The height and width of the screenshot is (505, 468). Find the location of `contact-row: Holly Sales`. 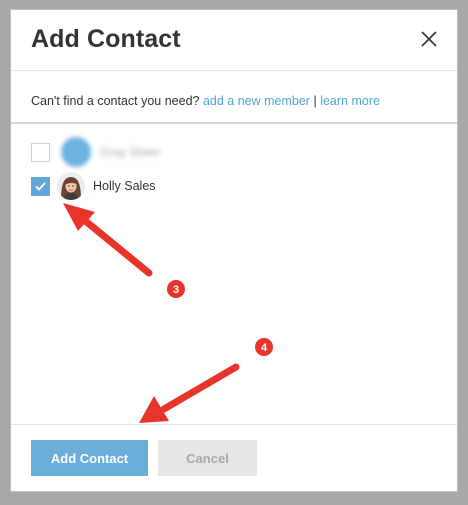

contact-row: Holly Sales is located at coordinates (93, 186).